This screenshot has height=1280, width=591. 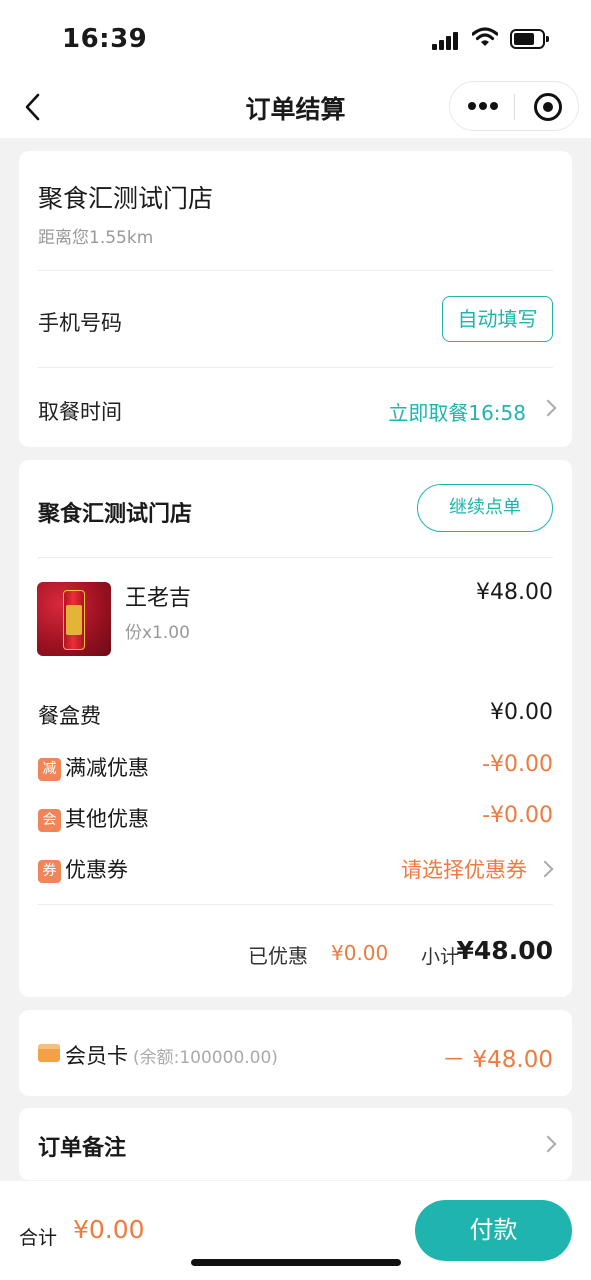 What do you see at coordinates (485, 36) in the screenshot?
I see `wifi-icon` at bounding box center [485, 36].